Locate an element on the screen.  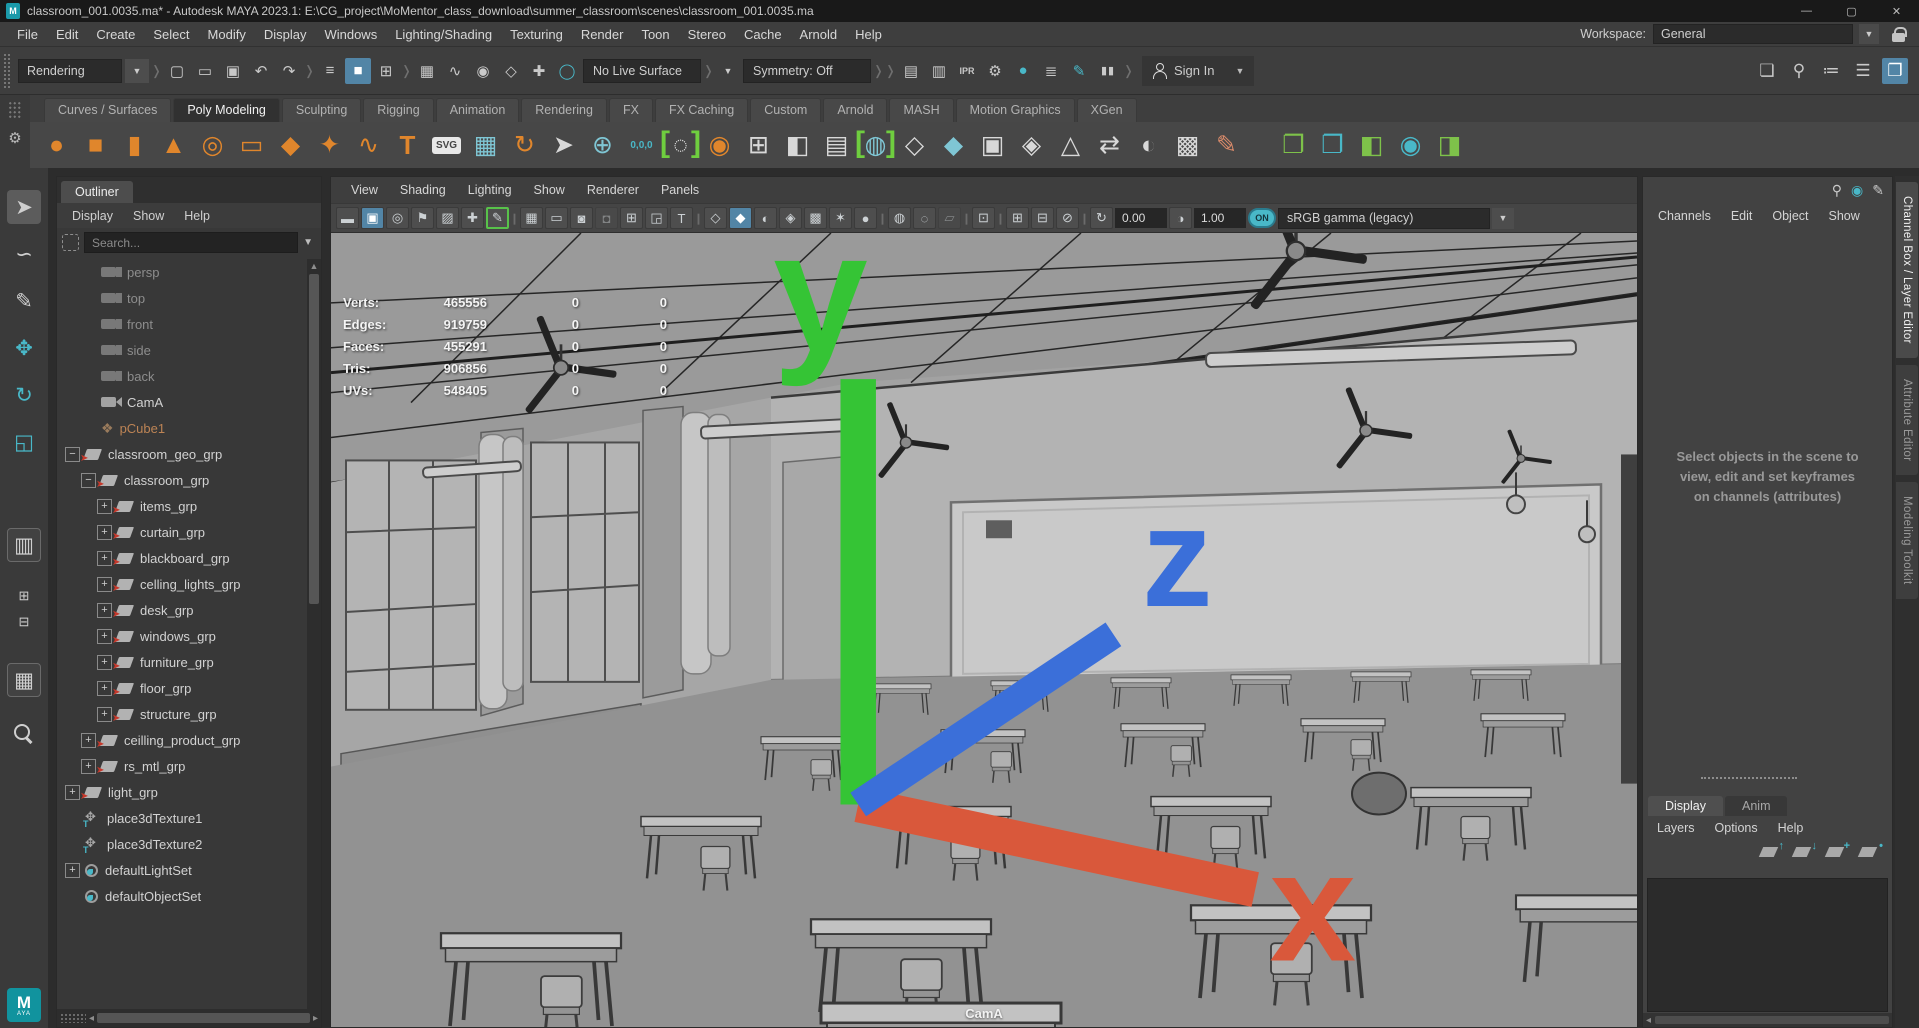
scroll-thumb is located at coordinates (314, 439).